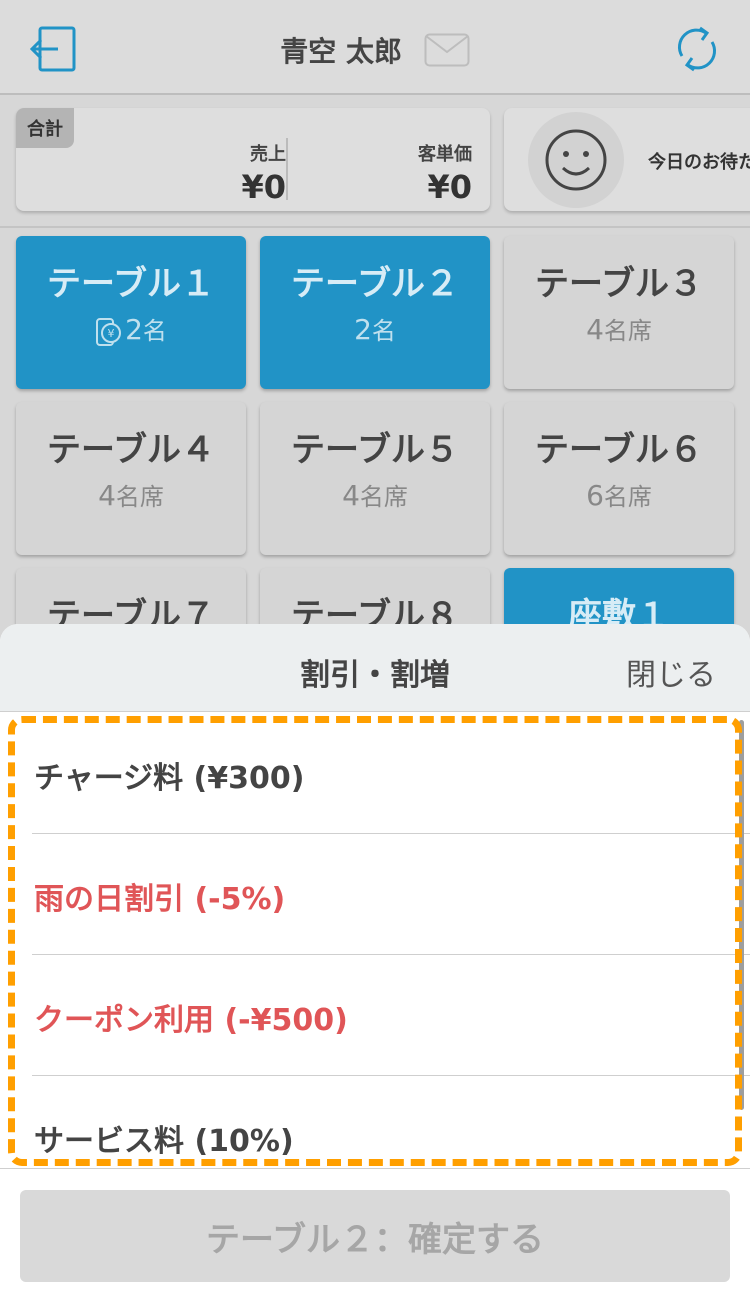 This screenshot has width=750, height=1300. I want to click on list-item: チャージ料 (¥300), so click(391, 773).